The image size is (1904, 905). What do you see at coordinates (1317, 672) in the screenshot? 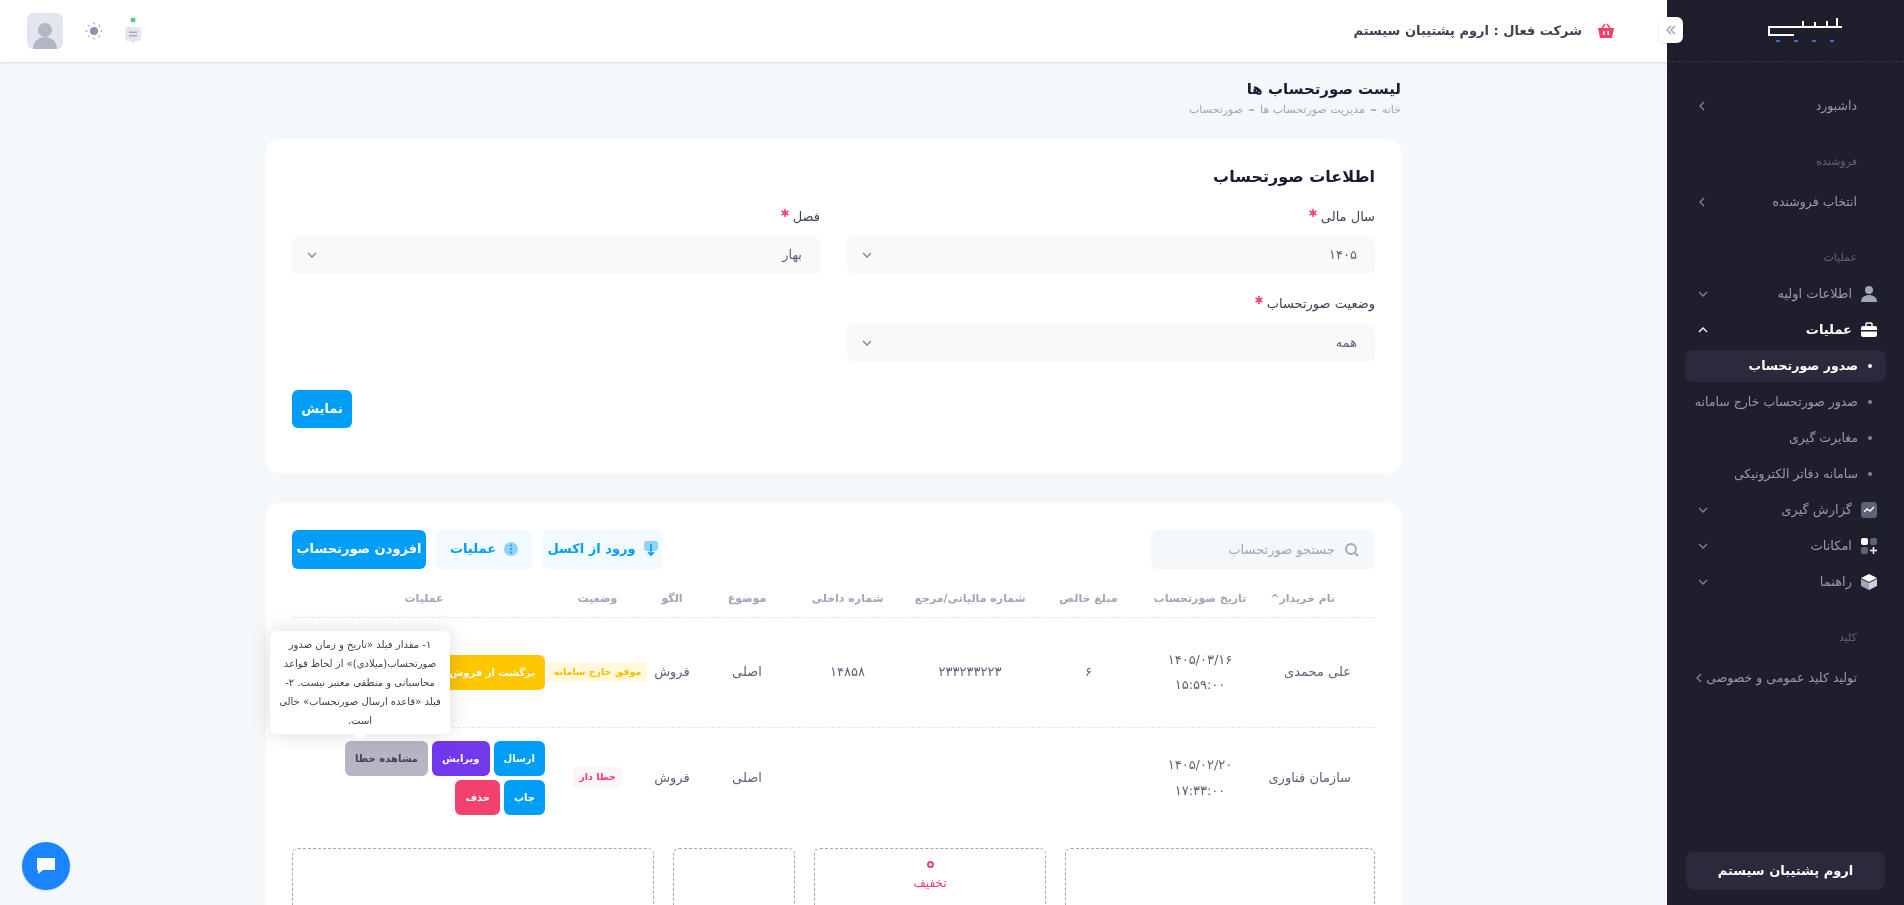
I see `table-cell-text: علی محمدی` at bounding box center [1317, 672].